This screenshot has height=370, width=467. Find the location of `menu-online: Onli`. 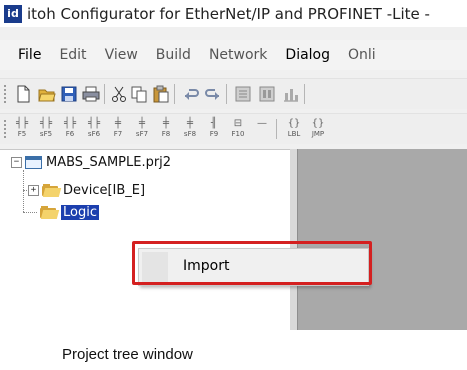

menu-online: Onli is located at coordinates (362, 55).